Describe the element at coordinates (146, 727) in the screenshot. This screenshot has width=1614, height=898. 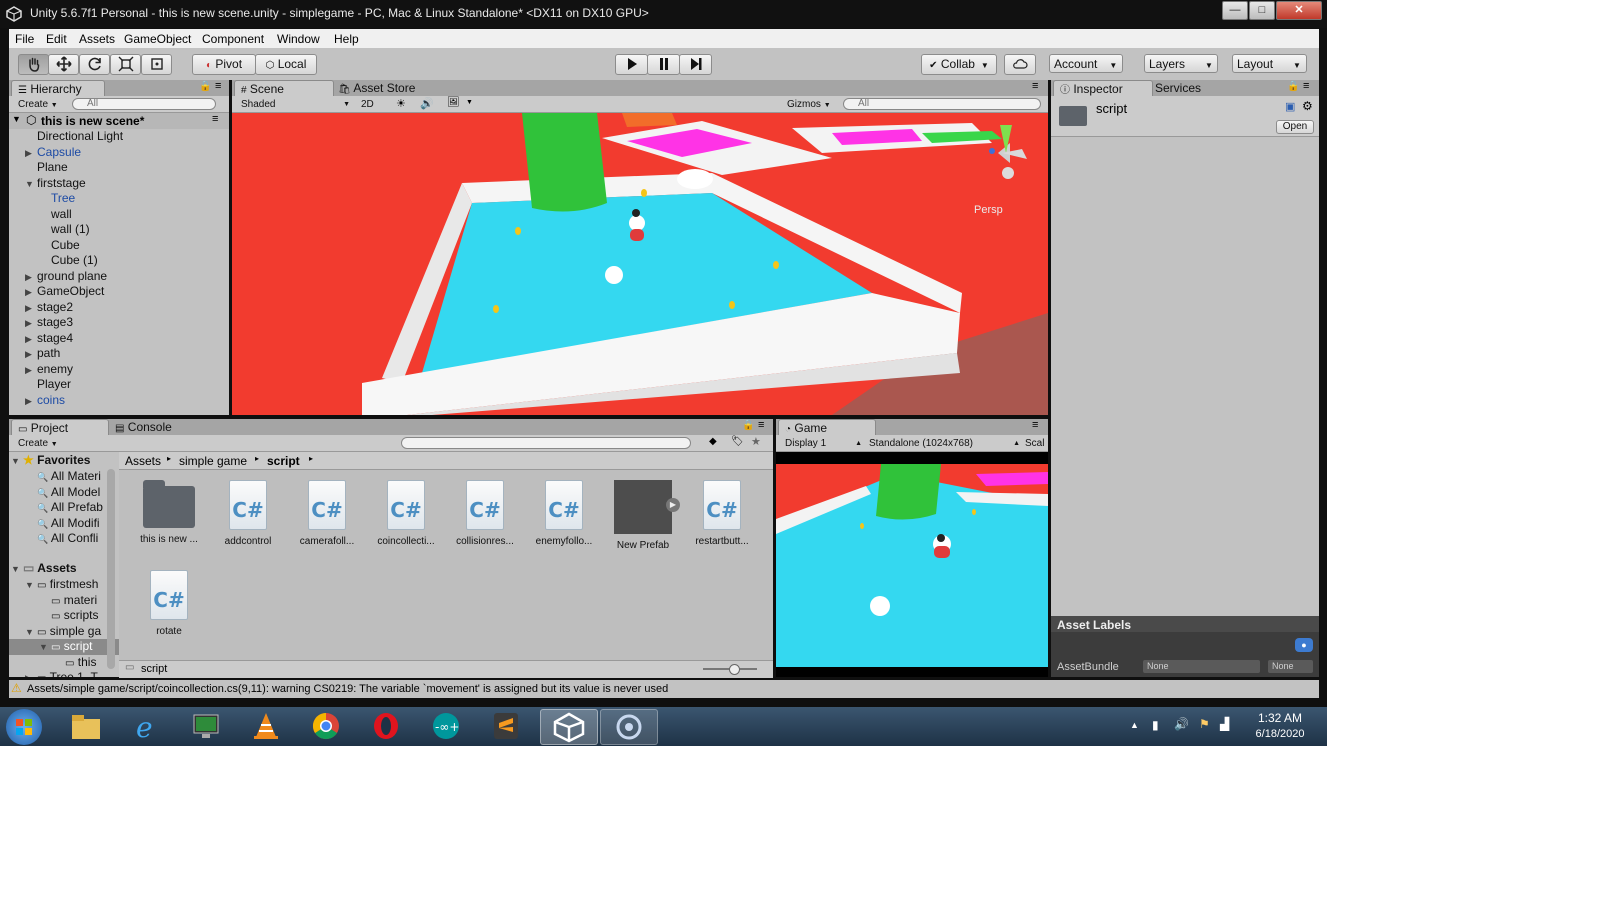
I see `taskbar-internet-explorer: e` at that location.